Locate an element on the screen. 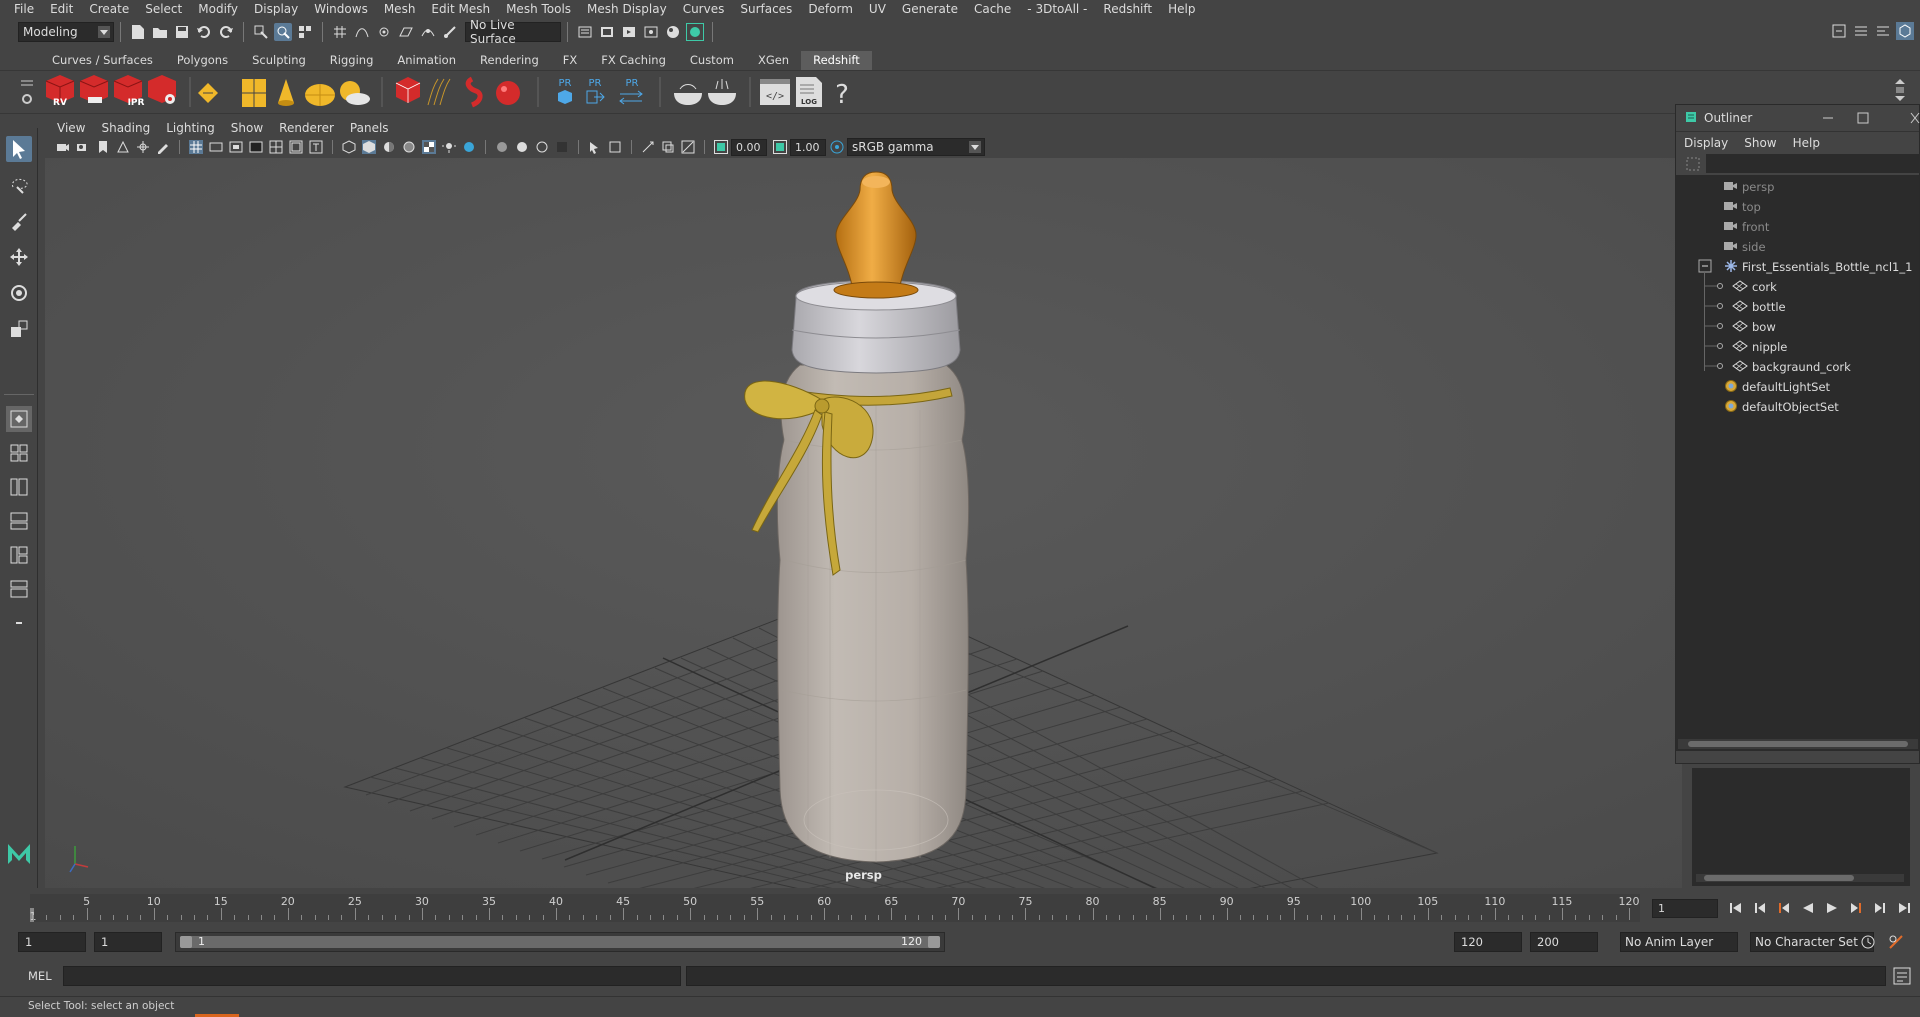  menu-file: File is located at coordinates (24, 9).